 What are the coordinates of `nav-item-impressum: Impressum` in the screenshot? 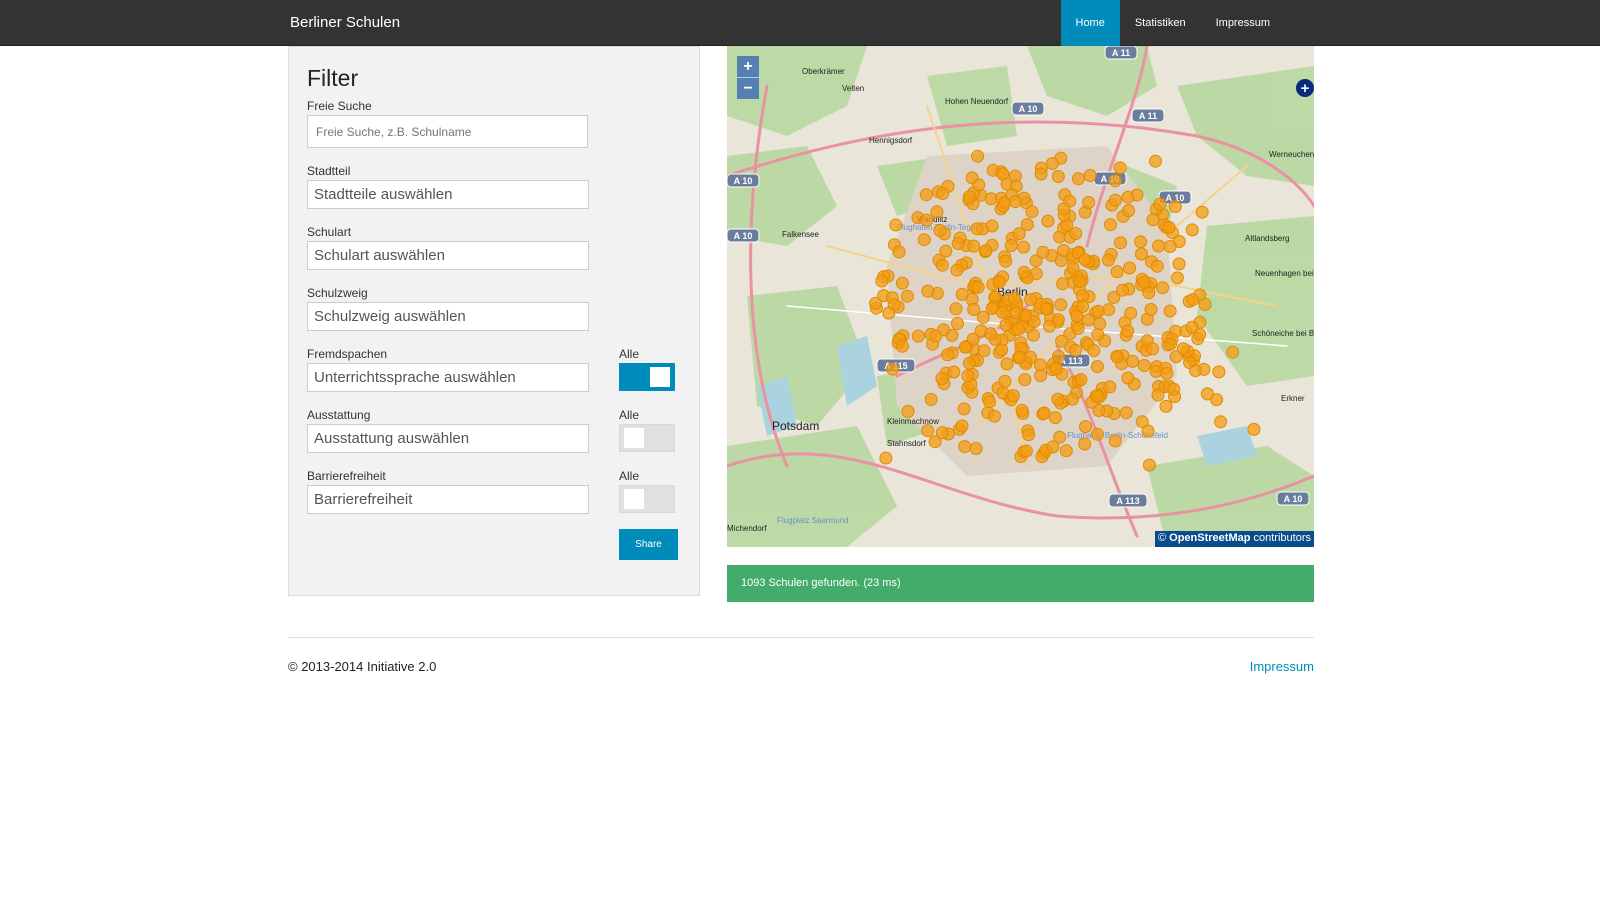 It's located at (1243, 23).